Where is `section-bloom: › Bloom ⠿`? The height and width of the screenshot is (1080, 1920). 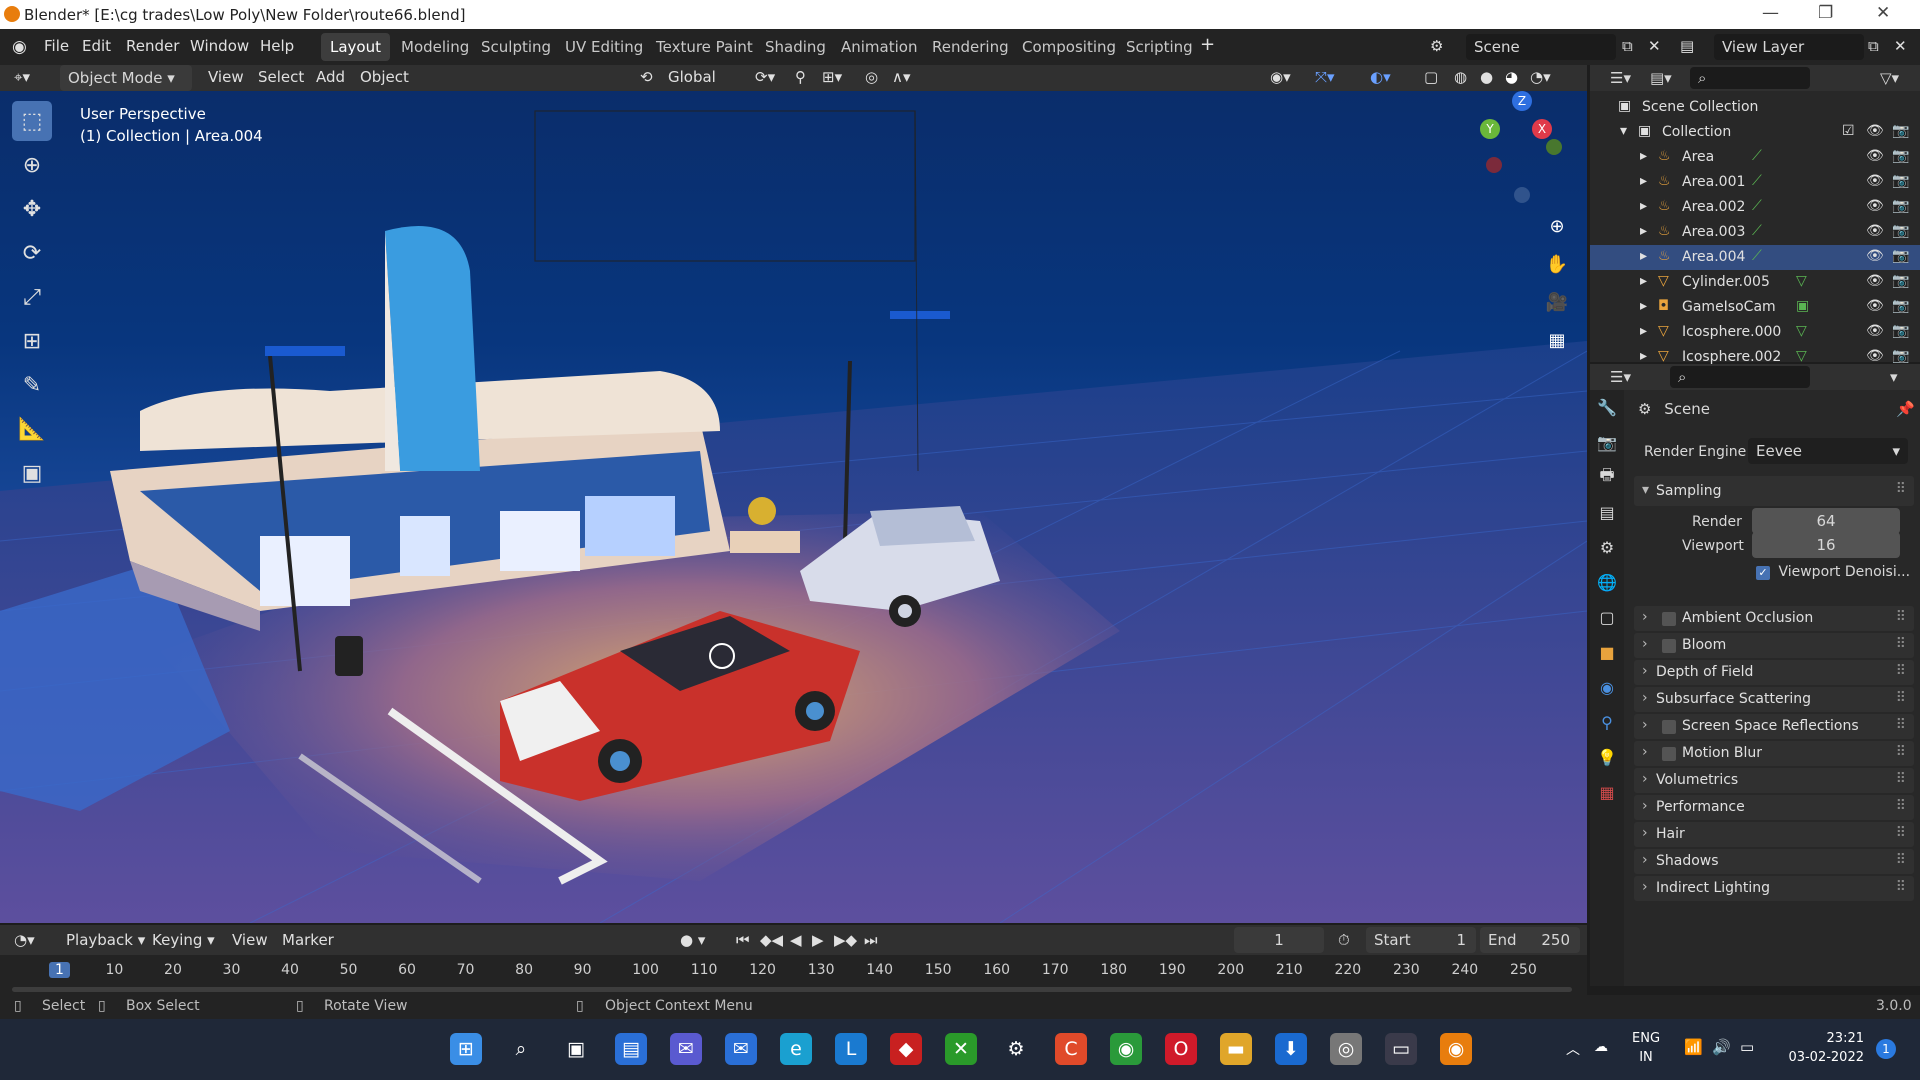 section-bloom: › Bloom ⠿ is located at coordinates (1774, 645).